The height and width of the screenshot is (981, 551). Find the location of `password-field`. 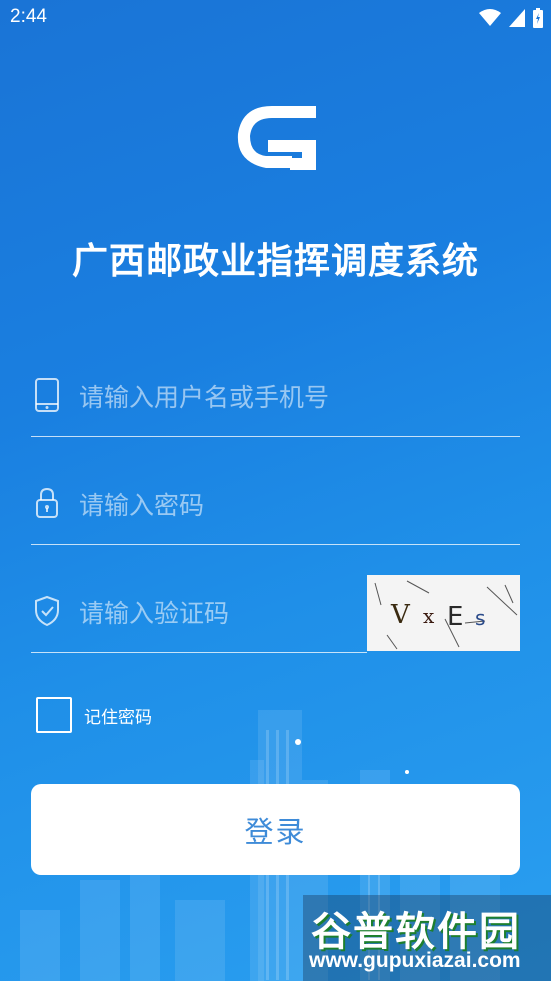

password-field is located at coordinates (275, 504).